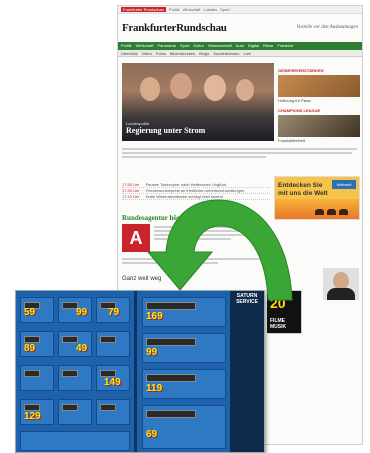 This screenshot has width=370, height=453. I want to click on nav-item: Frankfurt, so click(285, 46).